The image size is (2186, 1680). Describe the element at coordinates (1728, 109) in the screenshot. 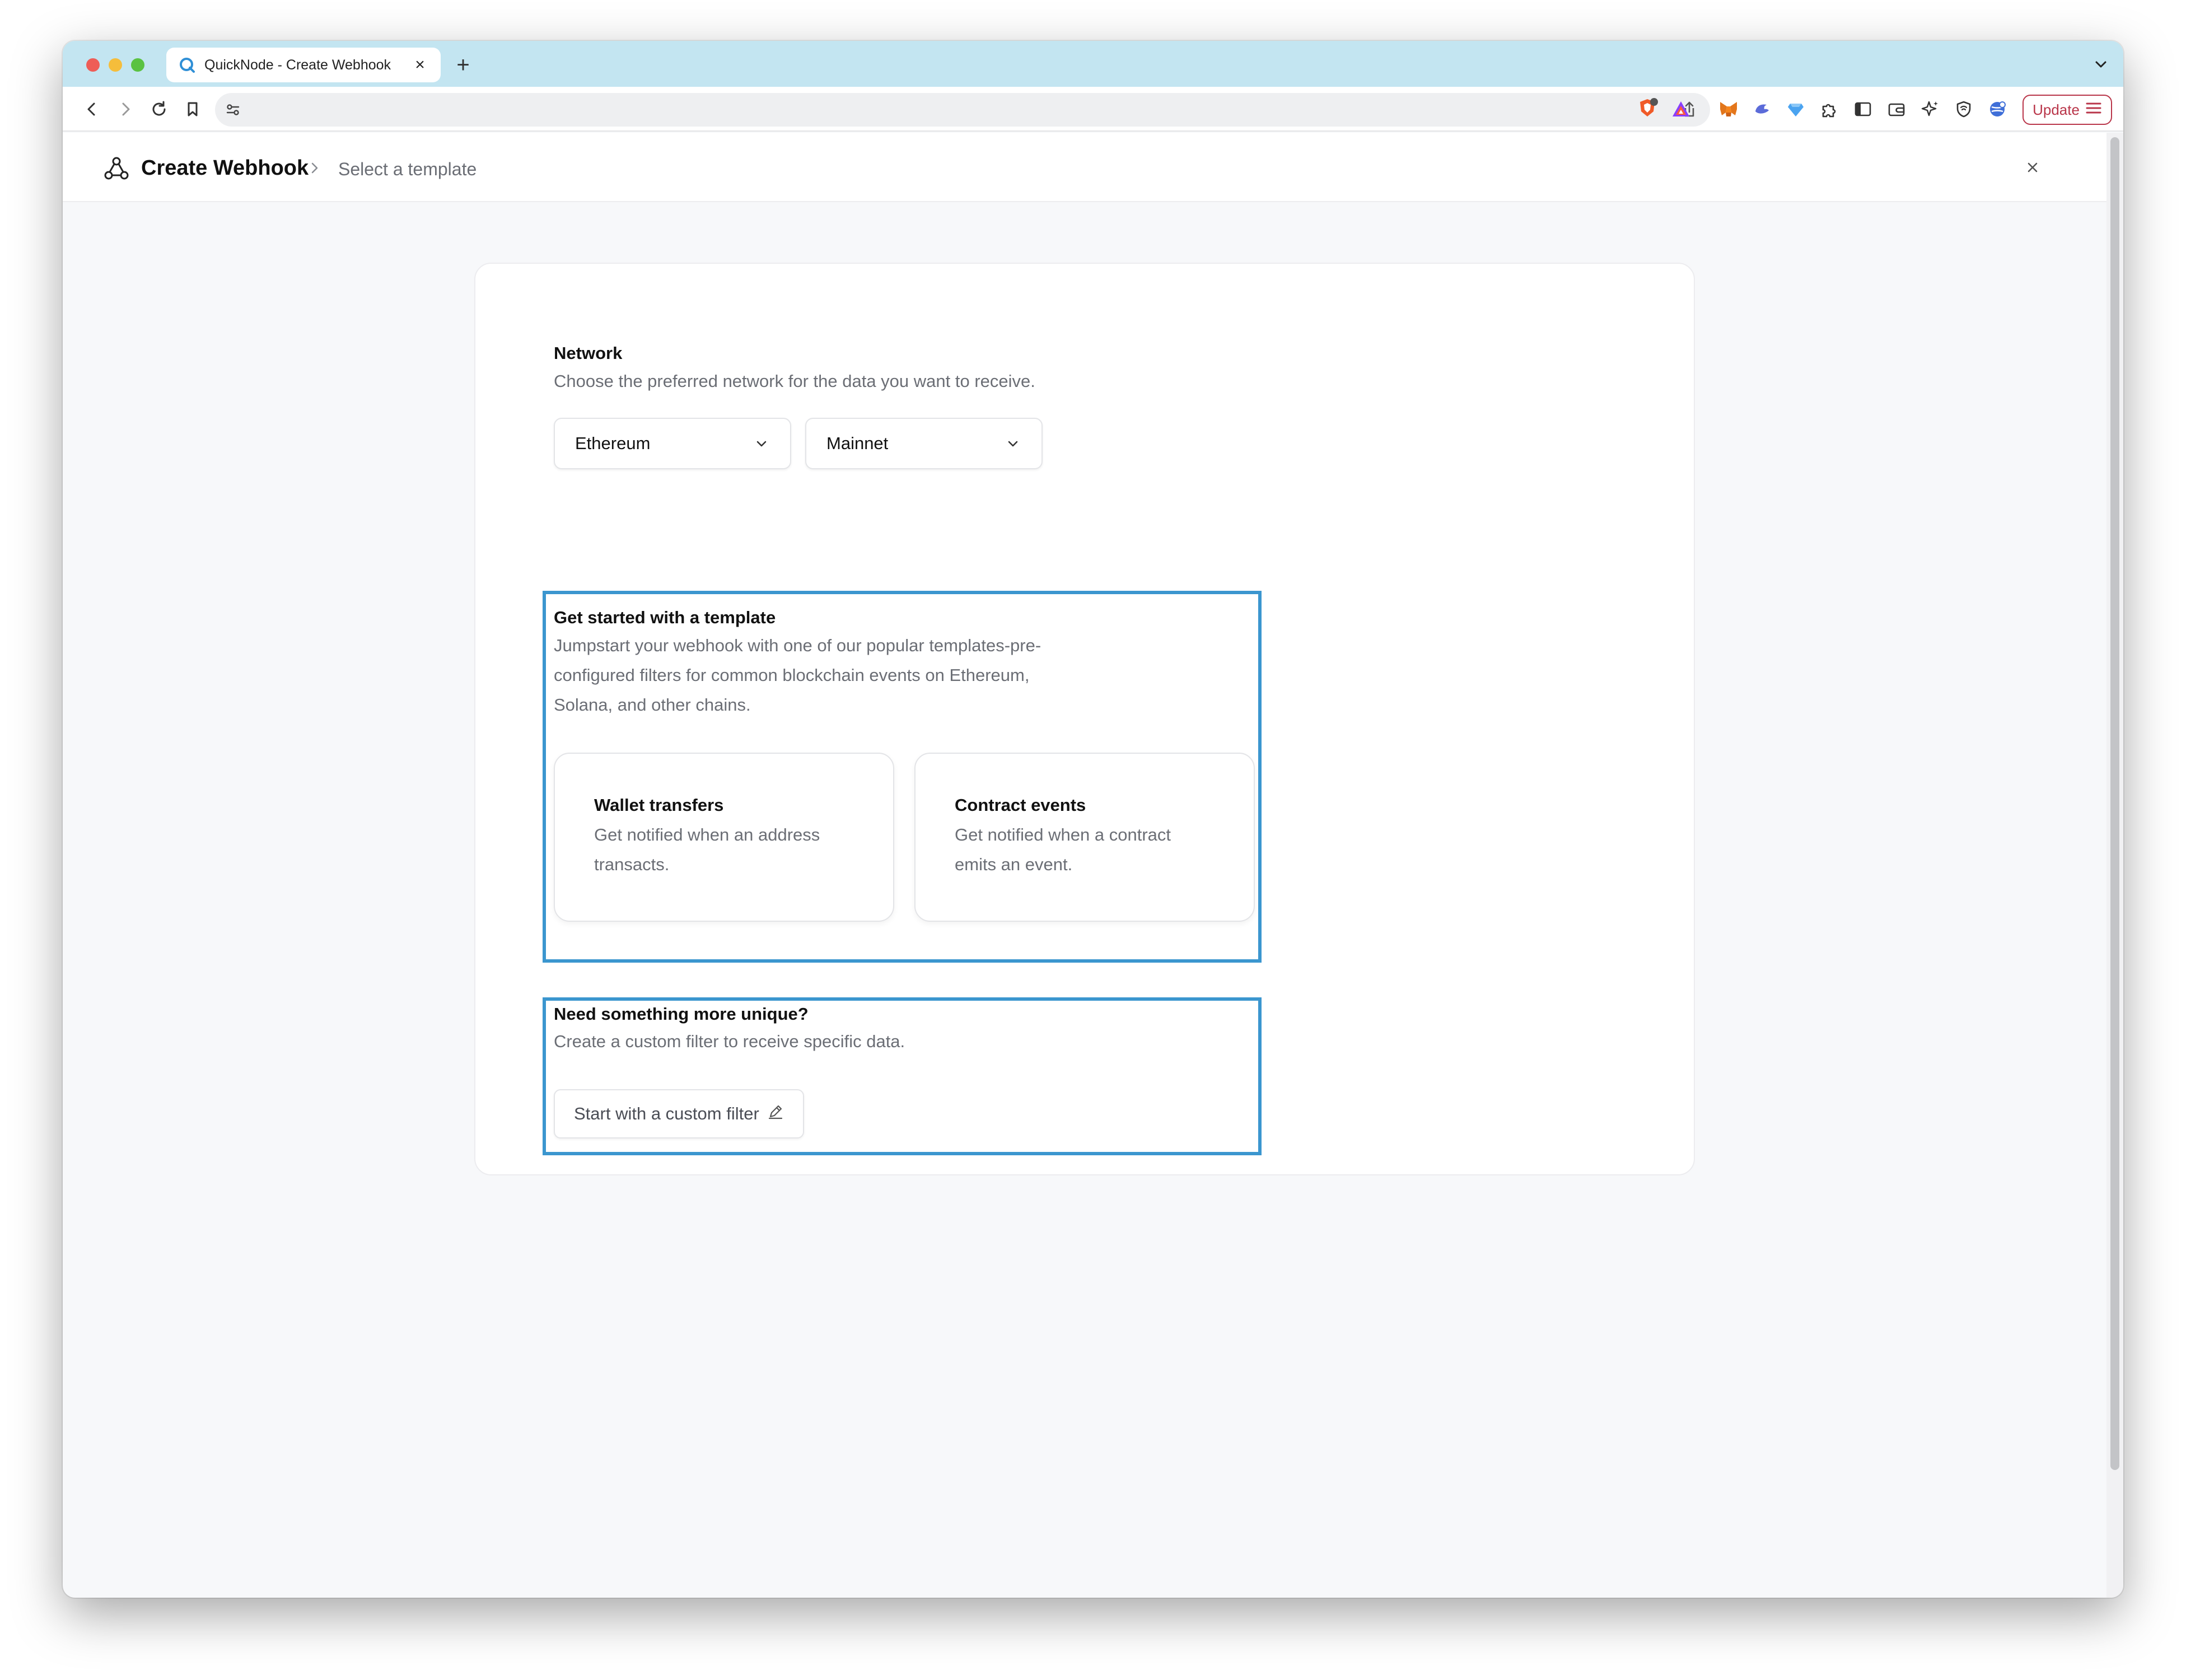

I see `metamask-icon` at that location.